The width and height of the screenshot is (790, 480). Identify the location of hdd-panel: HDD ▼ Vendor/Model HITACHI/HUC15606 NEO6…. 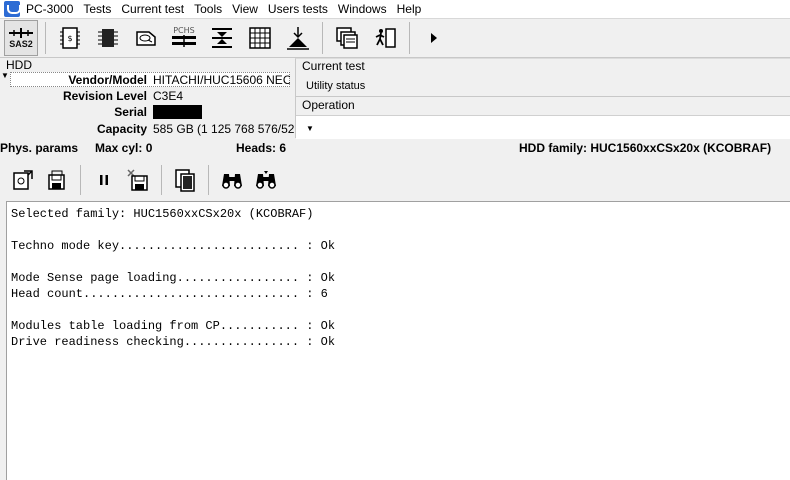
(152, 98).